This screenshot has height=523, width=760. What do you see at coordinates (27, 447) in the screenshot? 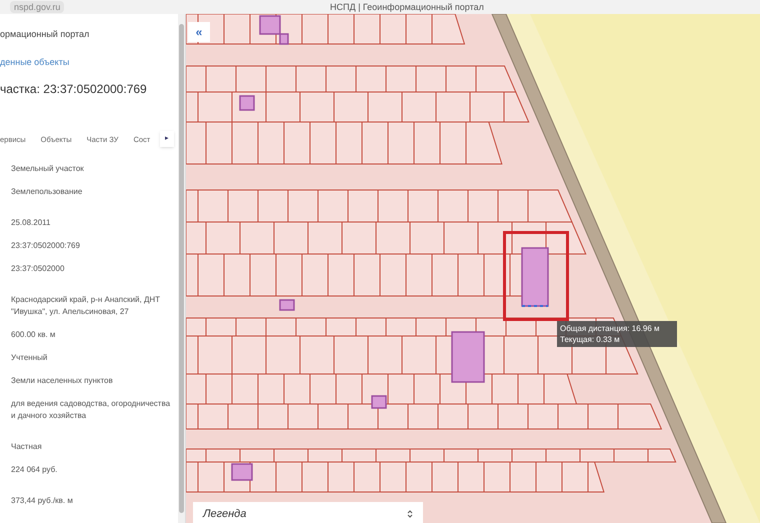
I see `attribute-value: Частная` at bounding box center [27, 447].